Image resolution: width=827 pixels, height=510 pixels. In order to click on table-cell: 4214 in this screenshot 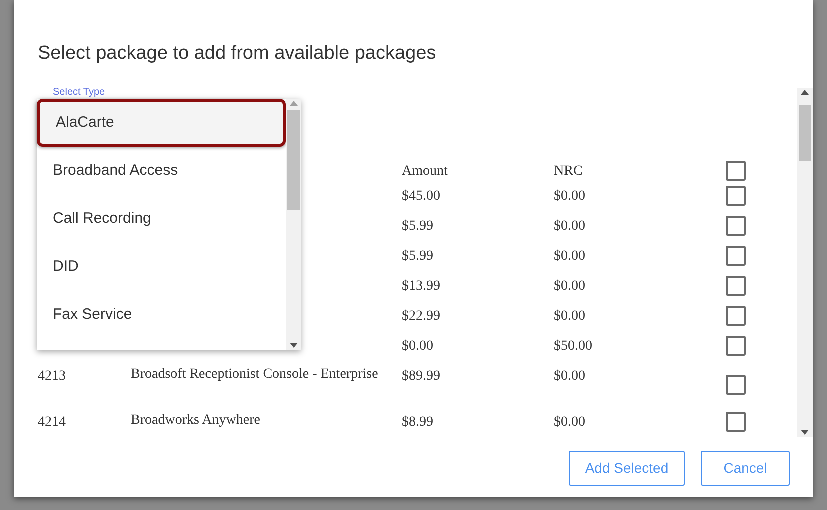, I will do `click(52, 422)`.